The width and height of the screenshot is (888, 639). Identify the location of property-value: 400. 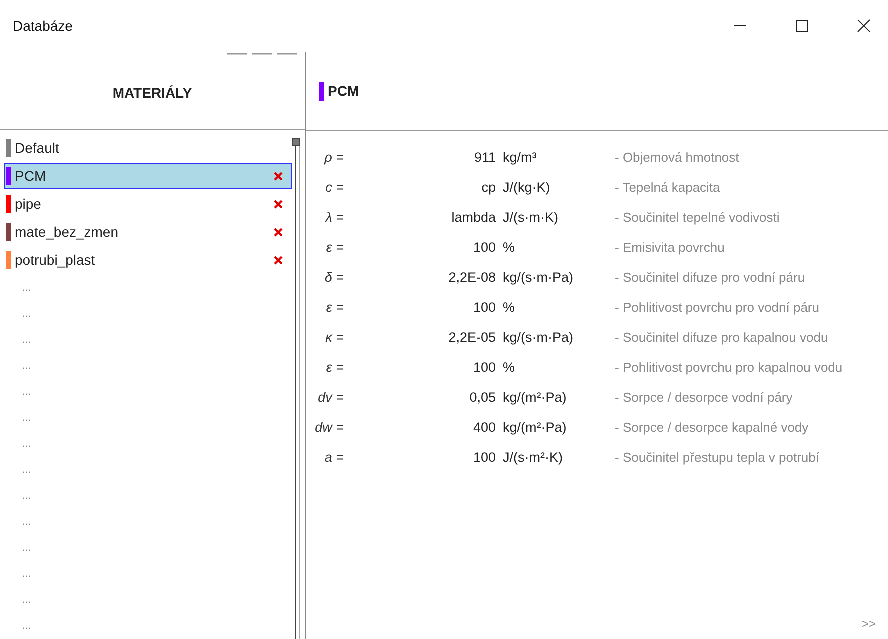
(484, 427).